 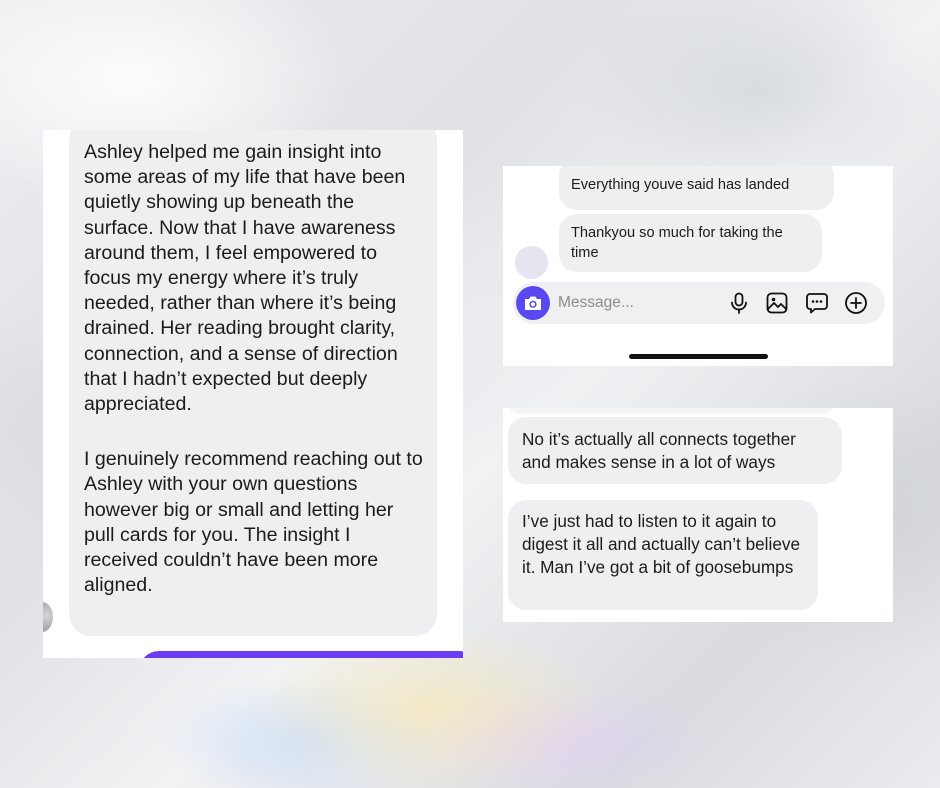 What do you see at coordinates (777, 303) in the screenshot?
I see `gallery-icon` at bounding box center [777, 303].